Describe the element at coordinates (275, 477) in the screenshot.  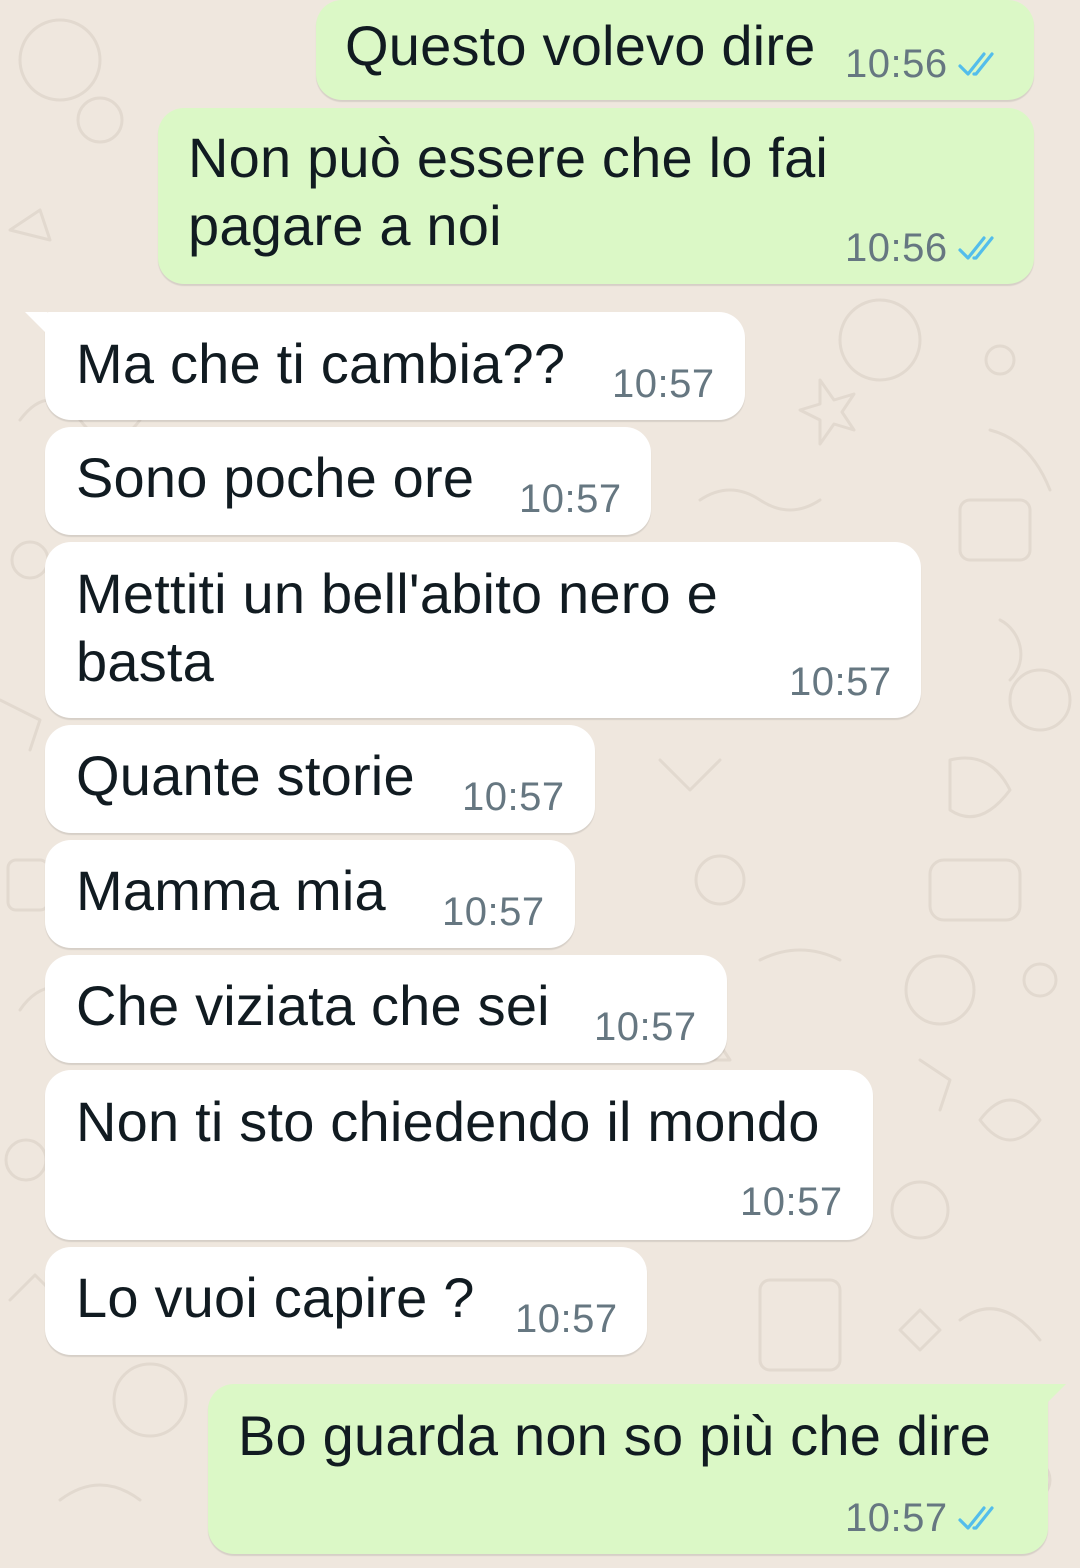
I see `message-text: Sono poche ore` at that location.